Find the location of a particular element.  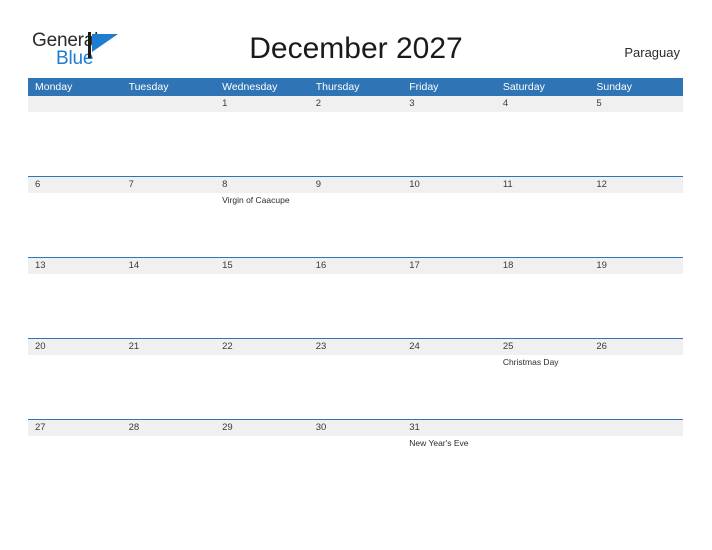

week-event-area: New Year's Eve is located at coordinates (355, 468).